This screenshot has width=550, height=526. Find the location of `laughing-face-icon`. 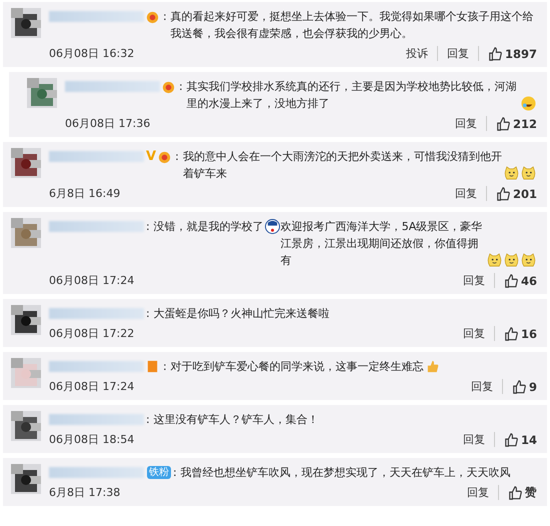

laughing-face-icon is located at coordinates (528, 103).